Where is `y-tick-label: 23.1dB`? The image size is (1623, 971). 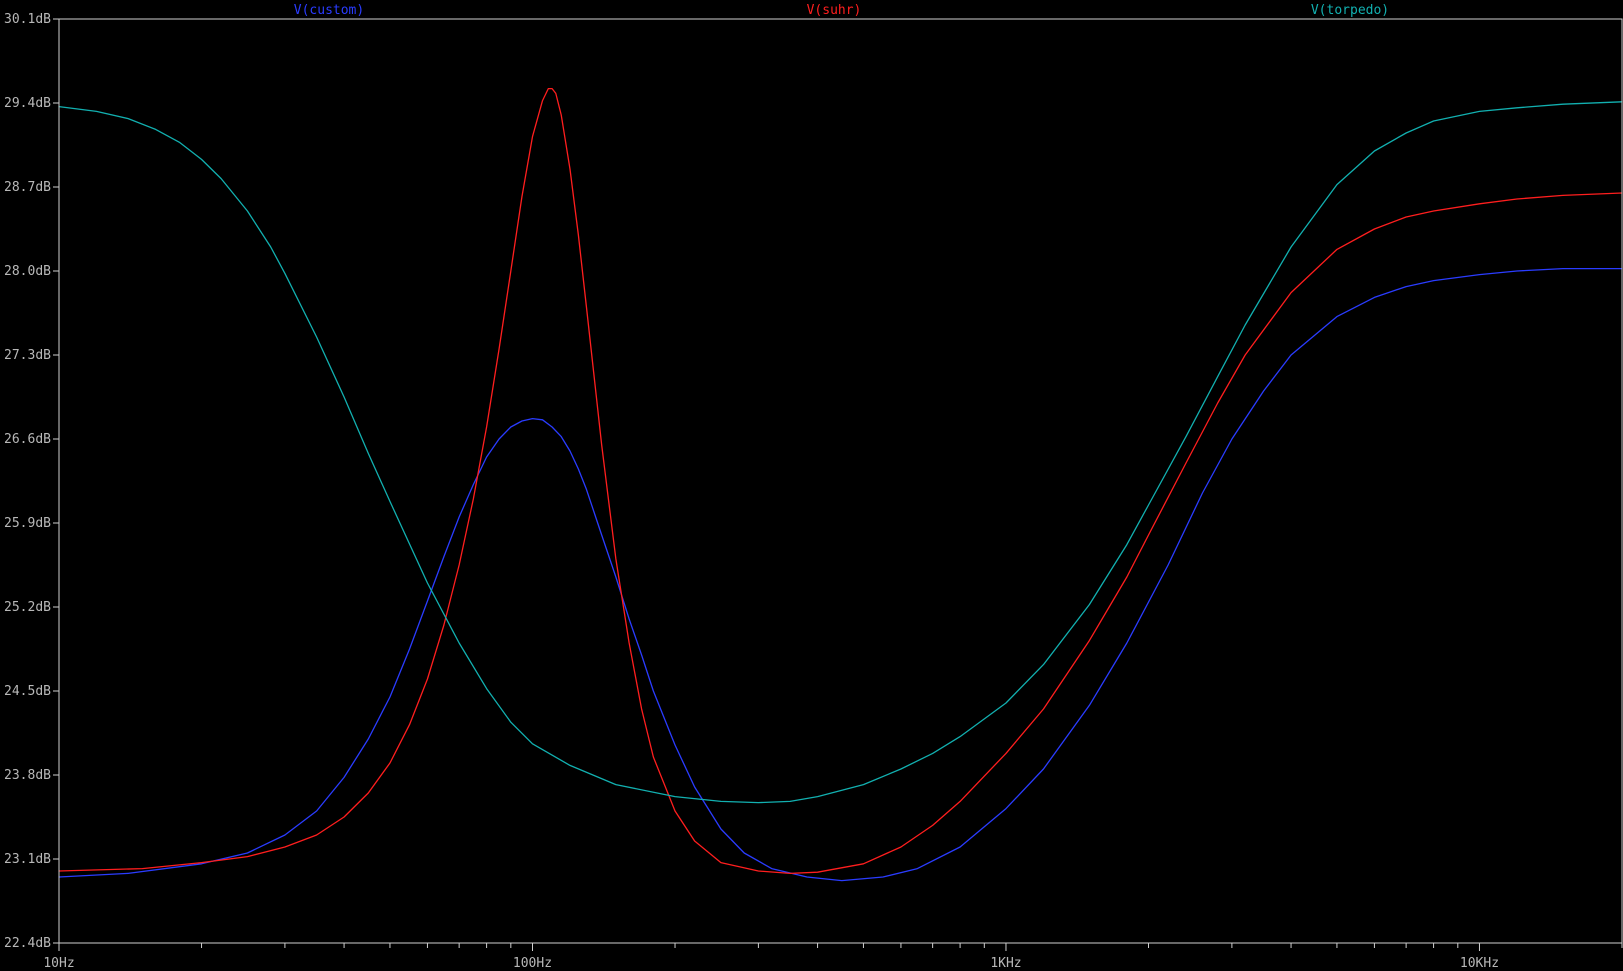
y-tick-label: 23.1dB is located at coordinates (27, 859).